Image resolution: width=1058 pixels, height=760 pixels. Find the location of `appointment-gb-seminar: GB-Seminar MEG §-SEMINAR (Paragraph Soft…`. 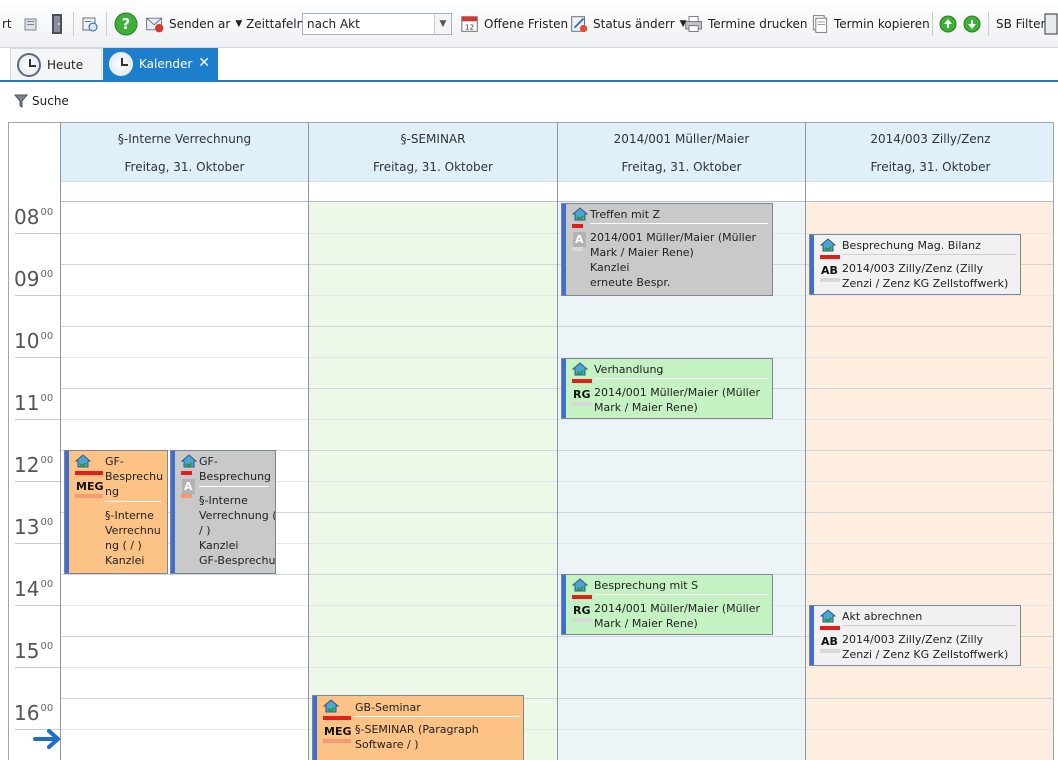

appointment-gb-seminar: GB-Seminar MEG §-SEMINAR (Paragraph Soft… is located at coordinates (418, 727).